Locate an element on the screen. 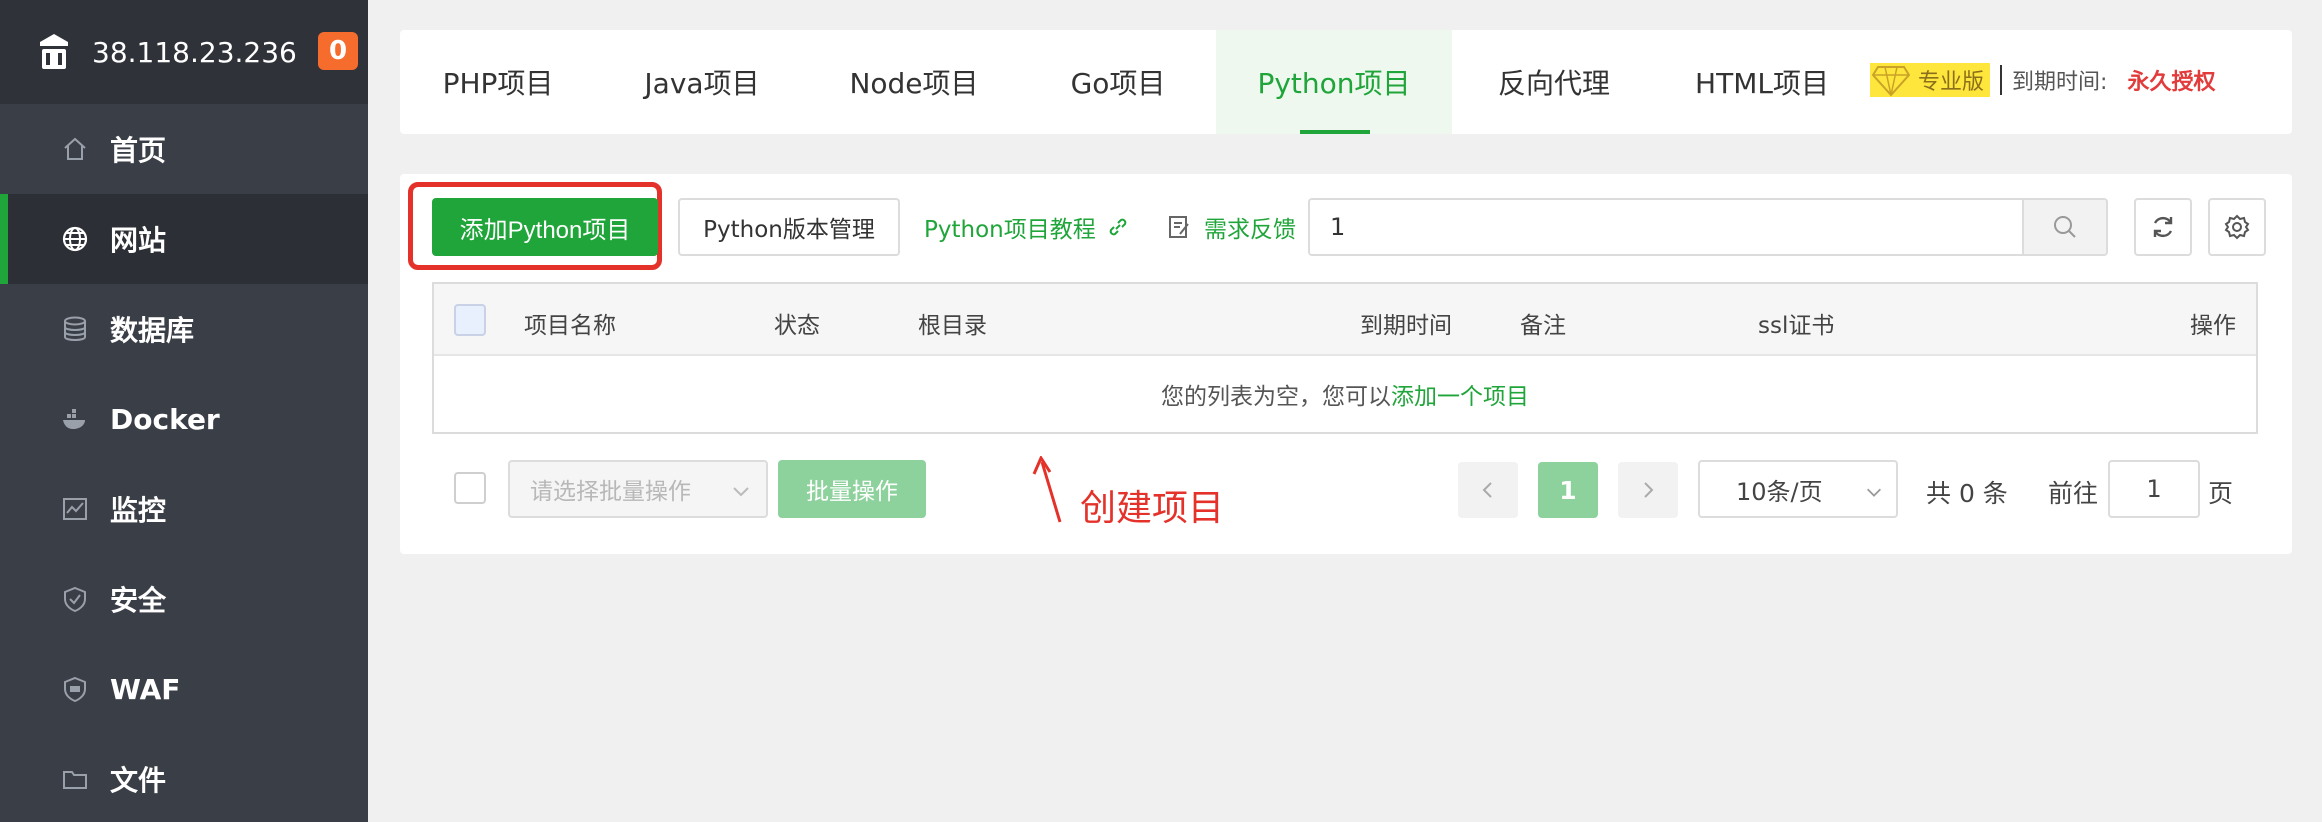 Image resolution: width=2322 pixels, height=822 pixels. search-box is located at coordinates (1708, 227).